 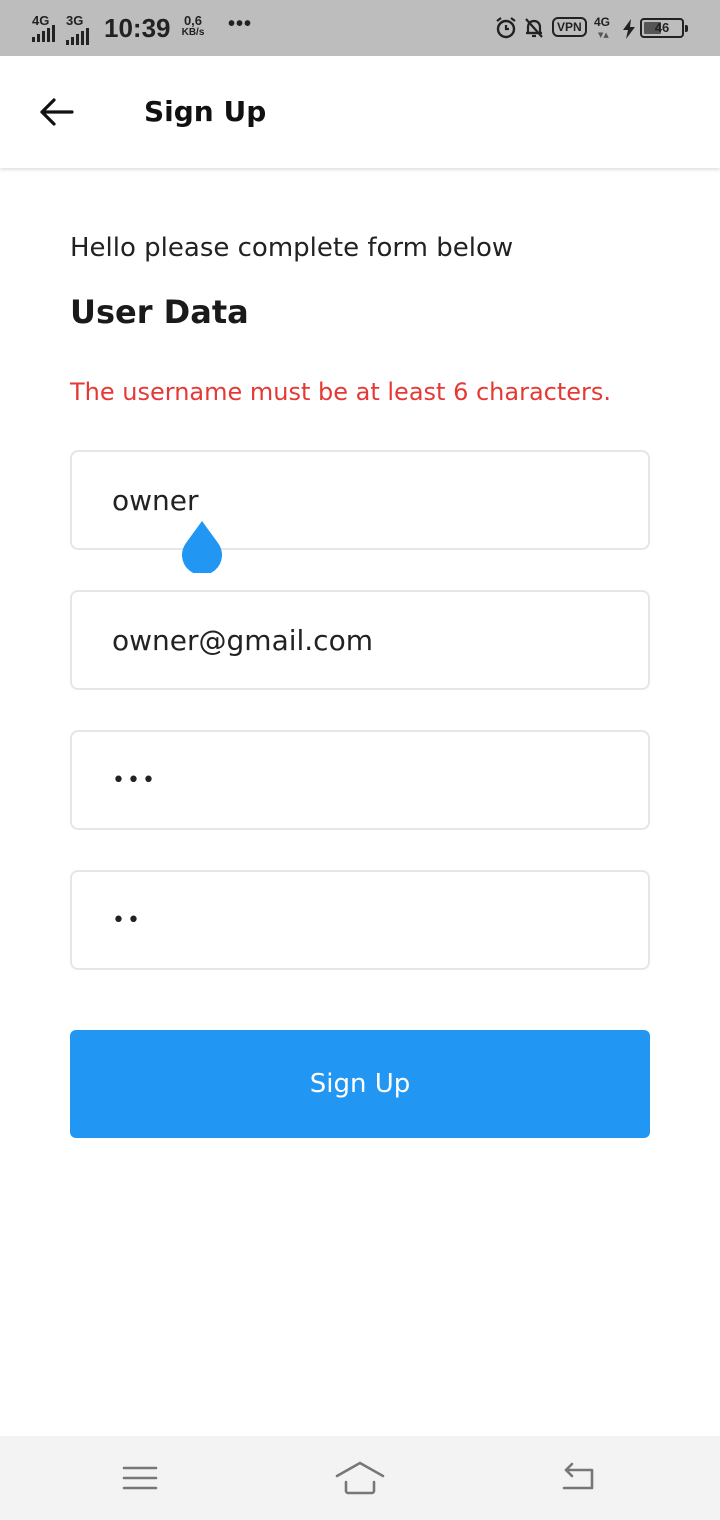 I want to click on email-field, so click(x=360, y=640).